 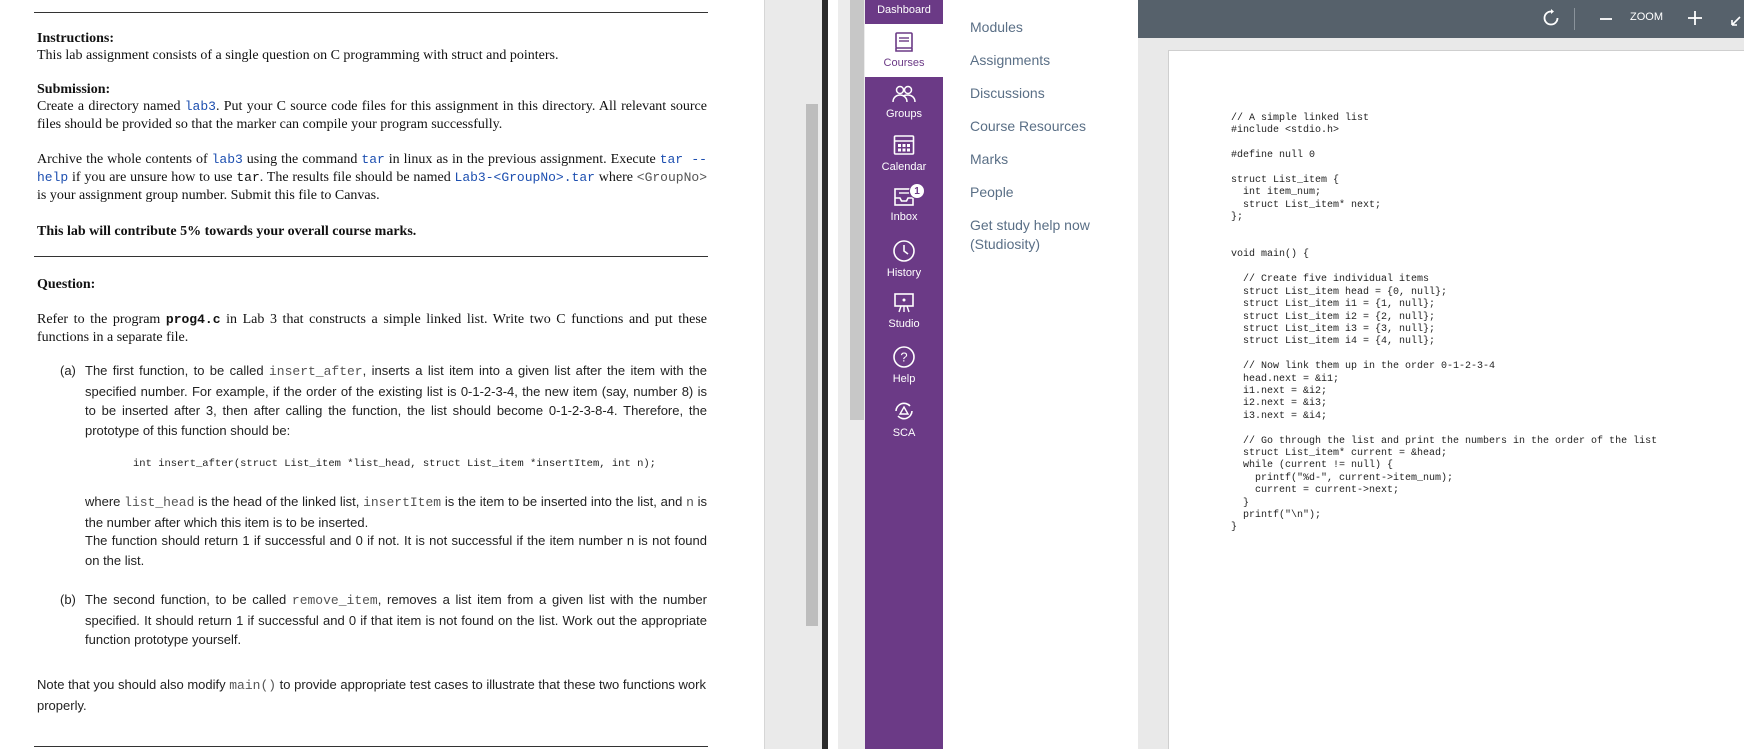 What do you see at coordinates (76, 38) in the screenshot?
I see `instructions-heading: Instructions:` at bounding box center [76, 38].